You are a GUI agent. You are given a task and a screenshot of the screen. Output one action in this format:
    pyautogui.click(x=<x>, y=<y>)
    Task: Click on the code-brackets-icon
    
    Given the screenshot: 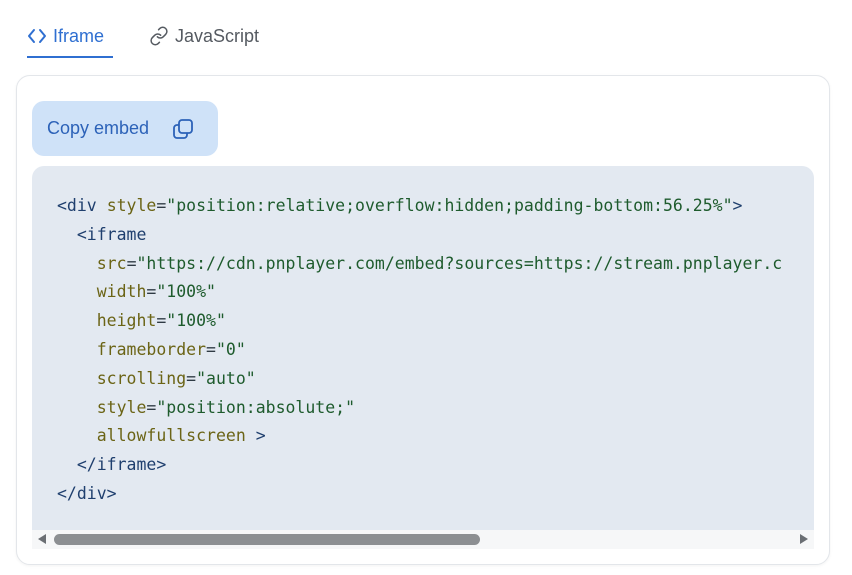 What is the action you would take?
    pyautogui.click(x=37, y=36)
    